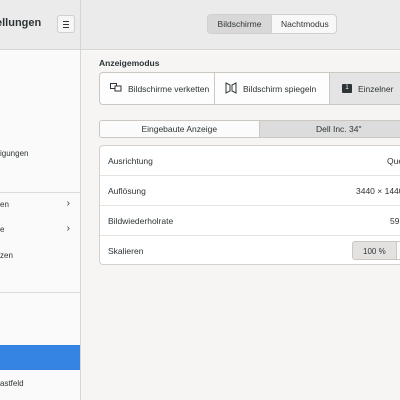 Image resolution: width=400 pixels, height=400 pixels. What do you see at coordinates (127, 191) in the screenshot?
I see `resolution-label: Auflösung` at bounding box center [127, 191].